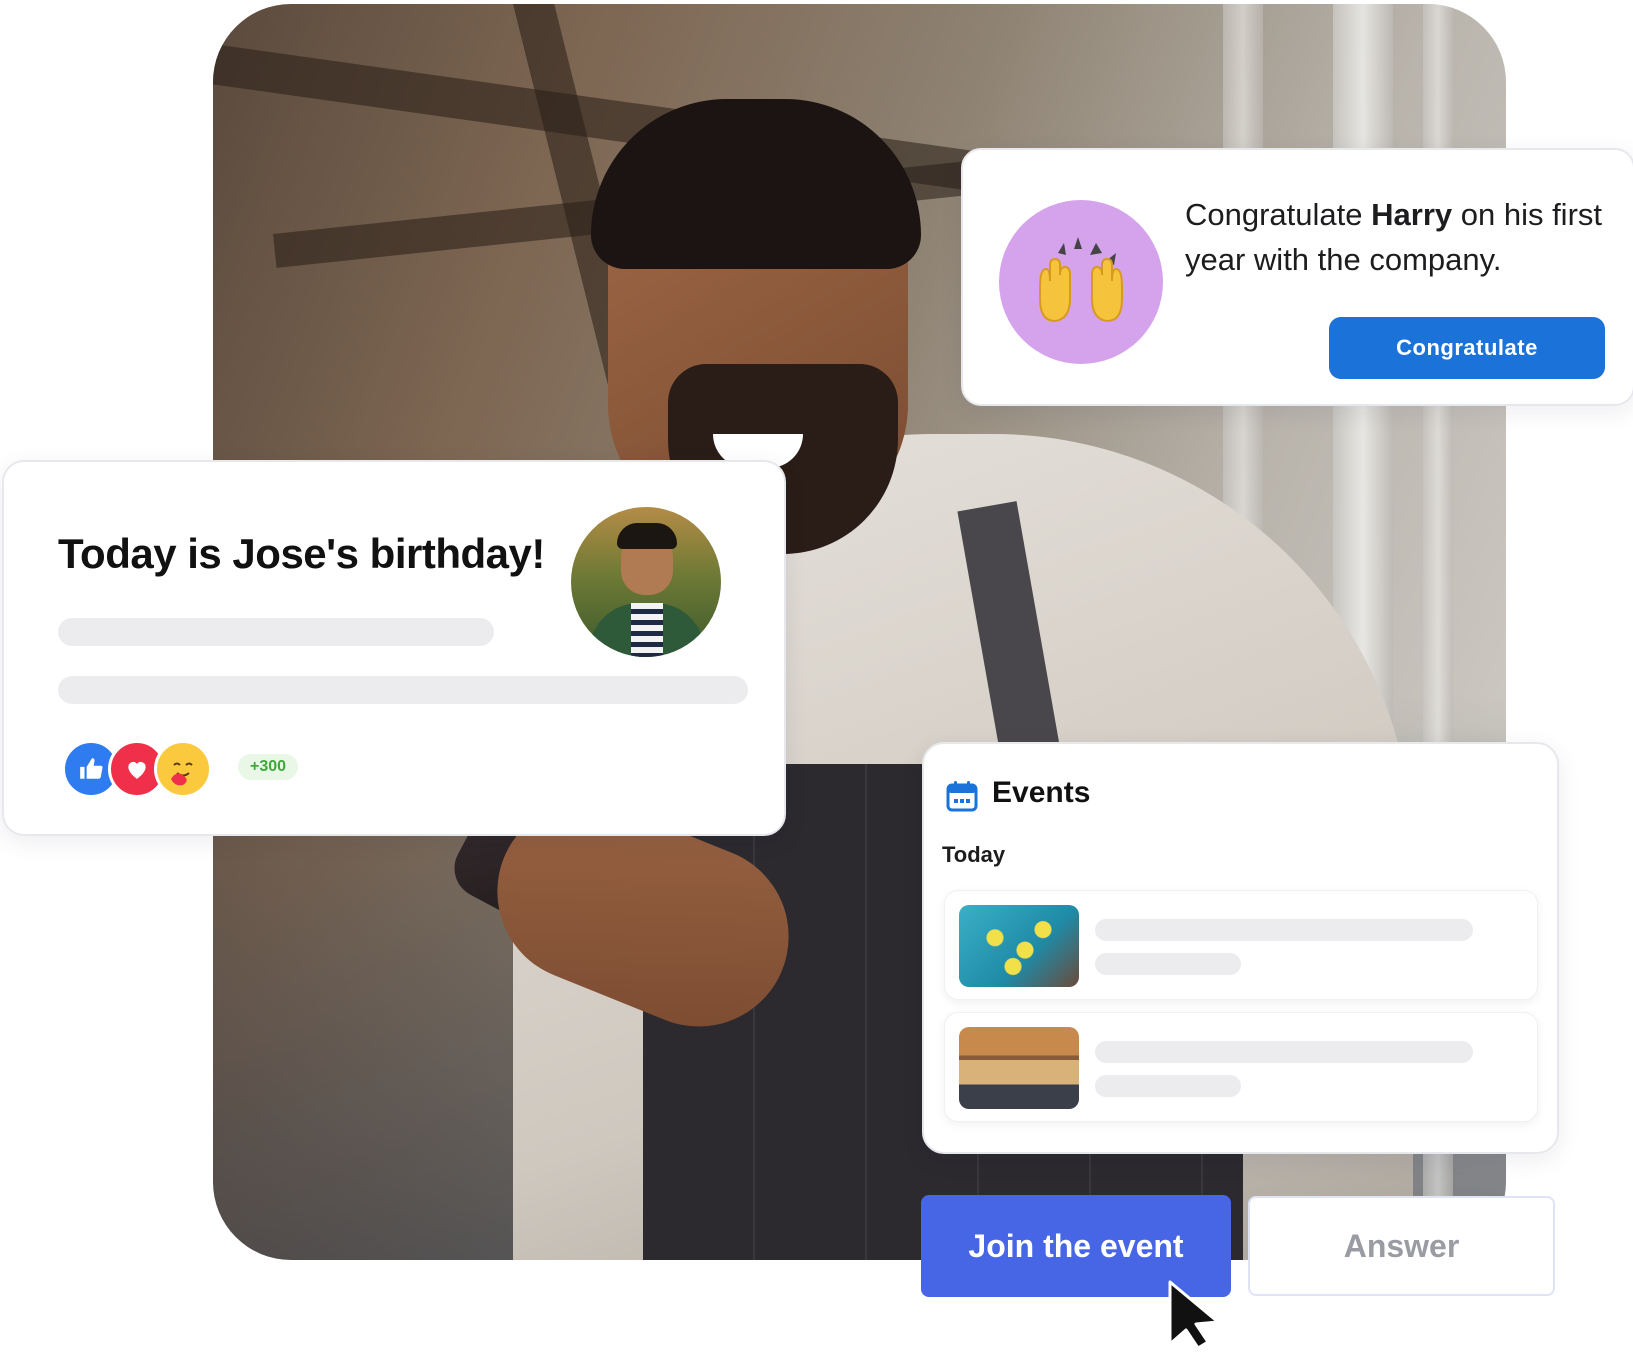 The image size is (1633, 1355). I want to click on events-title: Events, so click(1041, 792).